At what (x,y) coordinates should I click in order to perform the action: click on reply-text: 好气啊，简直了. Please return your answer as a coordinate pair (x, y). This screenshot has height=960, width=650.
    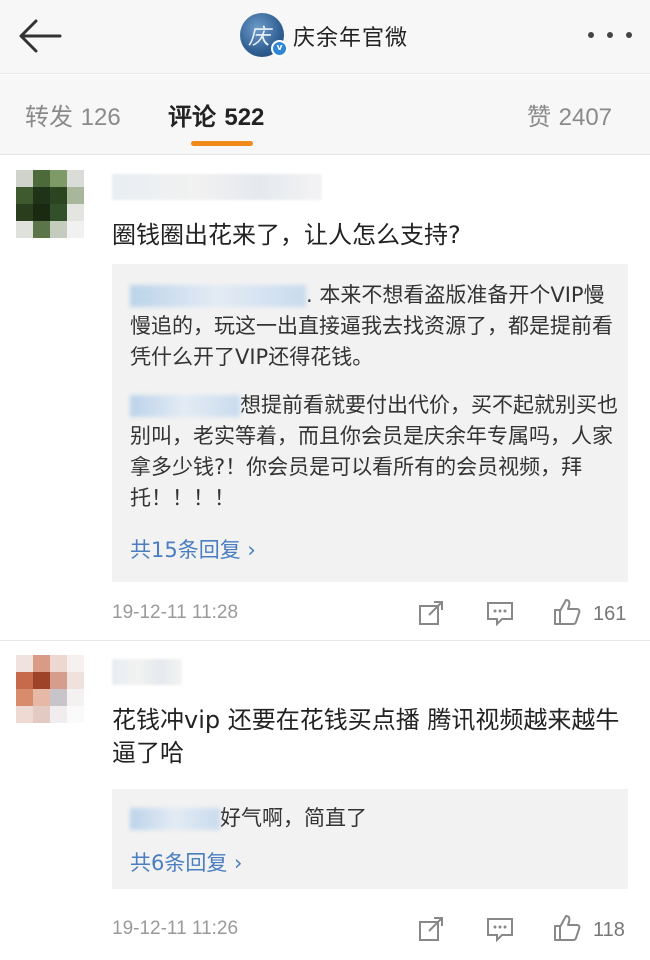
    Looking at the image, I should click on (293, 818).